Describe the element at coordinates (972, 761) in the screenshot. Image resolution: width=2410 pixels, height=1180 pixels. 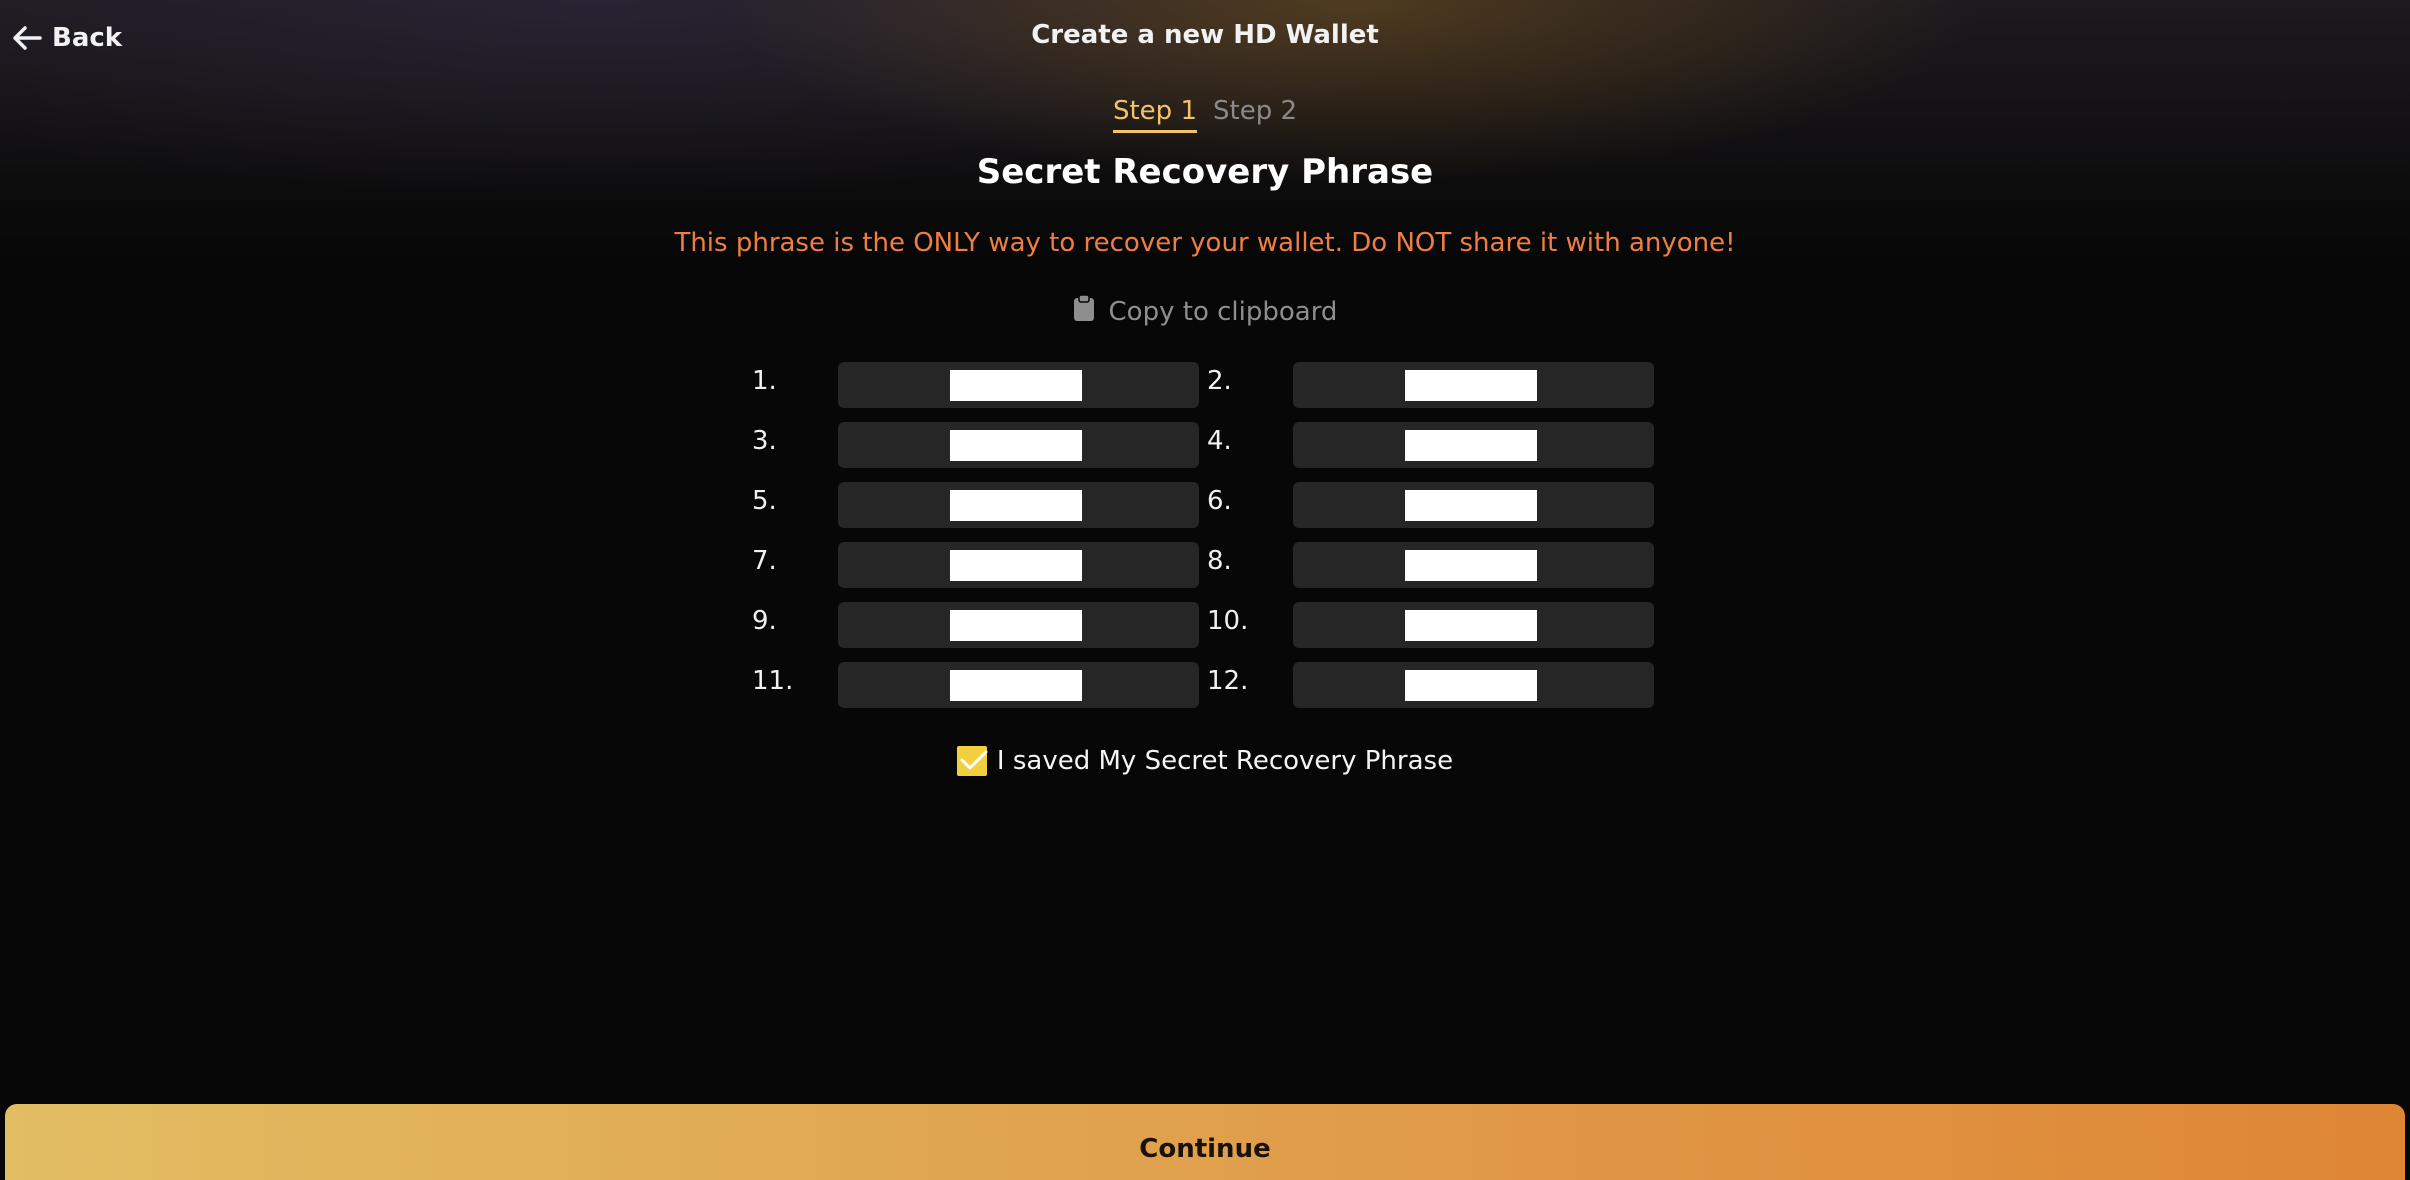
I see `saved-phrase-checkbox` at that location.